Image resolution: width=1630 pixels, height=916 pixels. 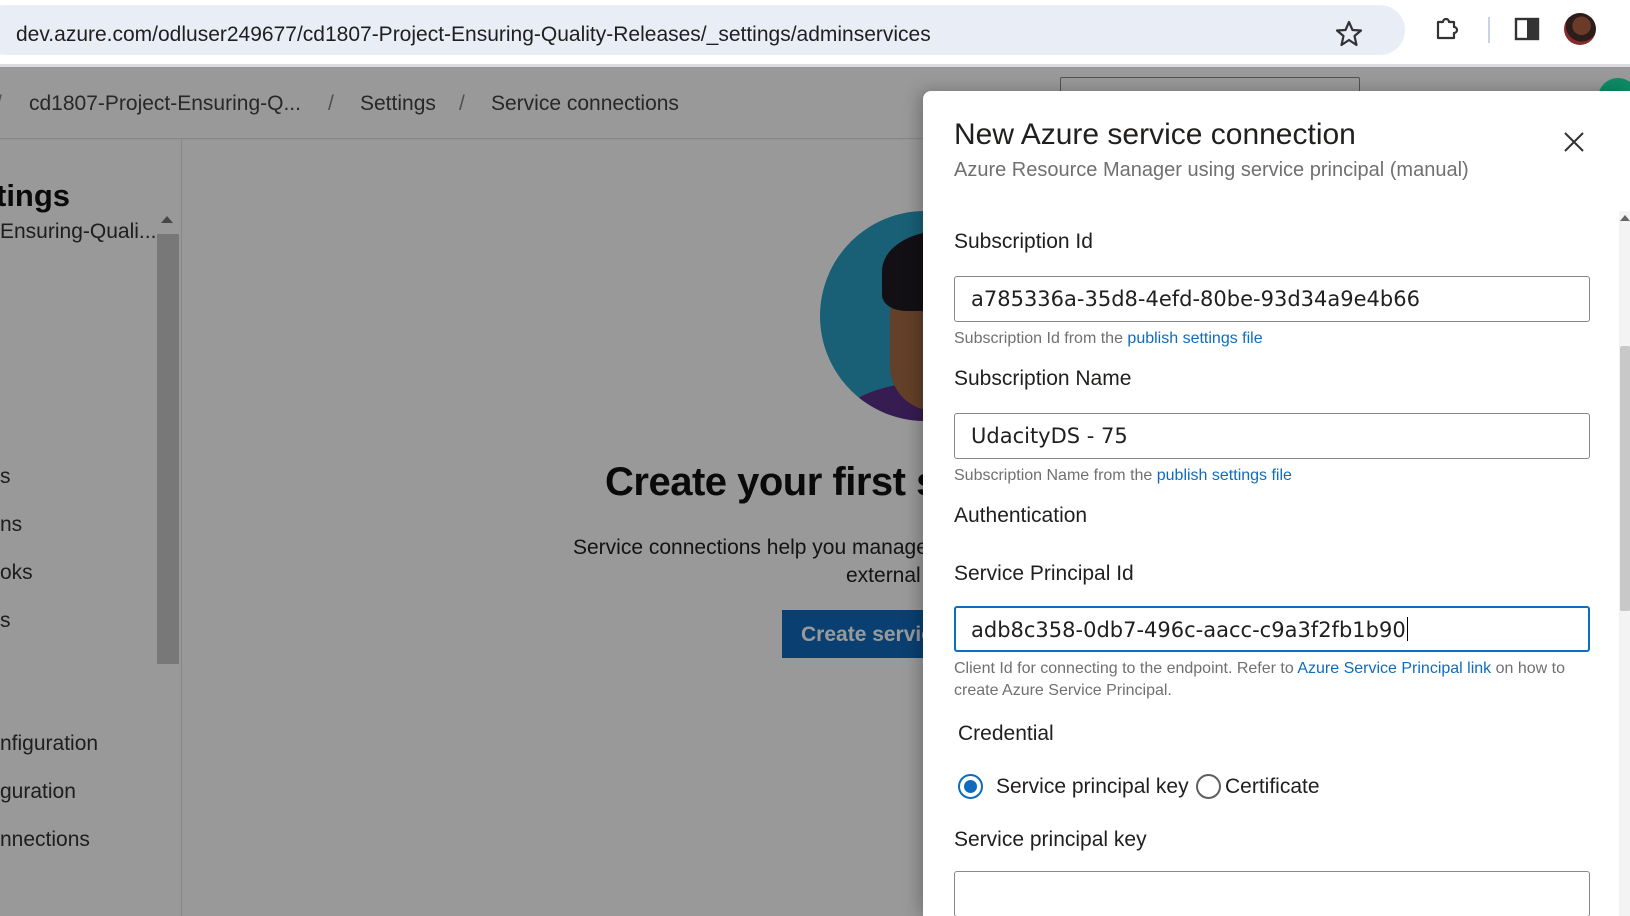 I want to click on subscription-name-field: UdacityDS - 75, so click(x=1272, y=436).